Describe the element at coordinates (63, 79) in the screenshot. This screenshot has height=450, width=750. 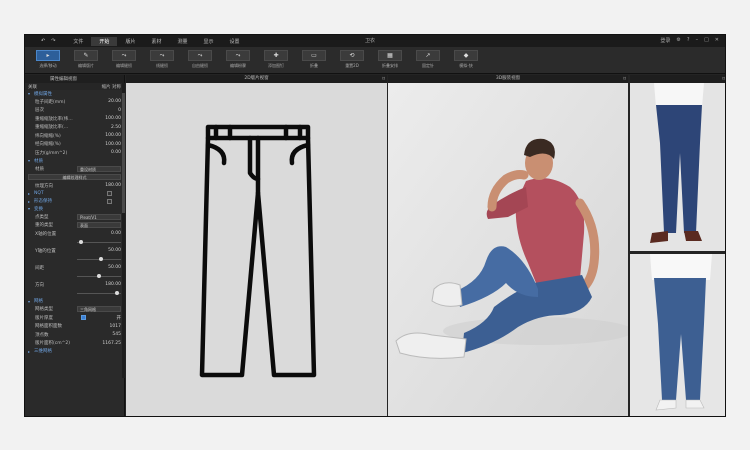
I see `panel-title: 属性编辑视窗` at that location.